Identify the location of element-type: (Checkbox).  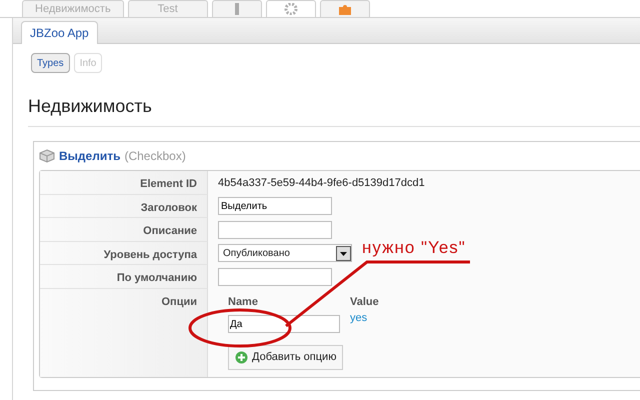
(155, 156).